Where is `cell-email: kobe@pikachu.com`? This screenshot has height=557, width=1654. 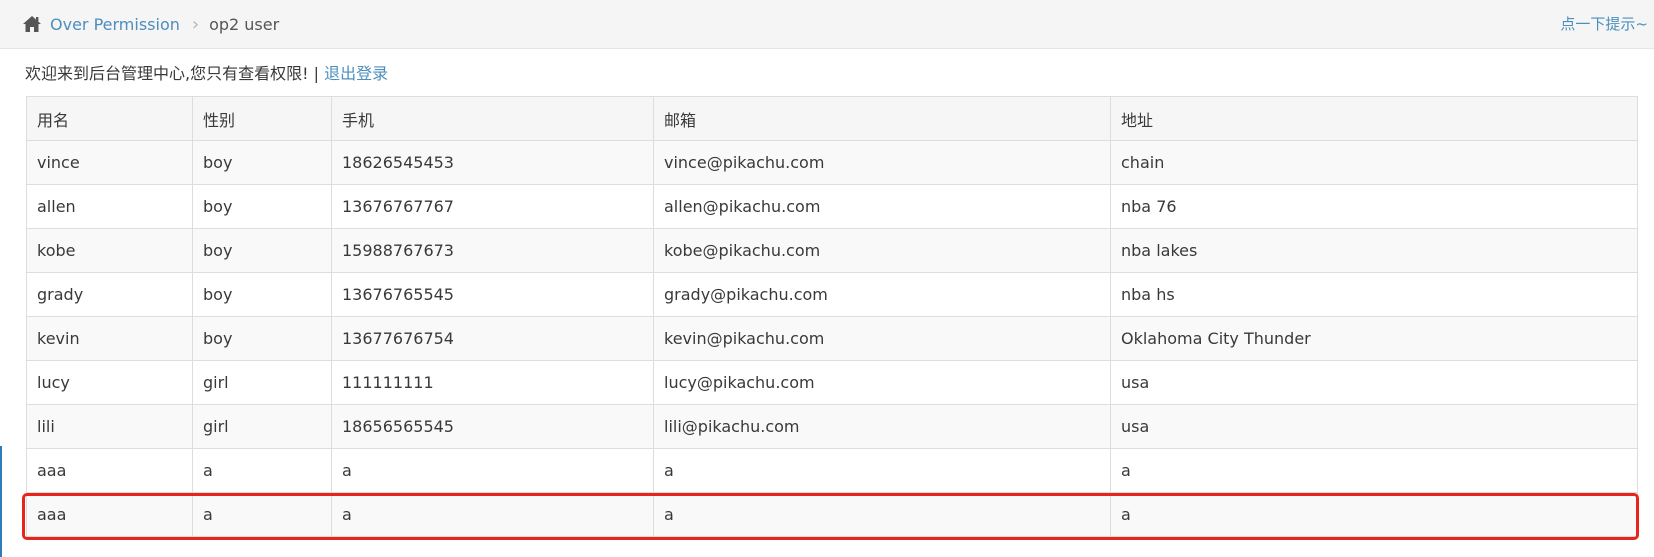
cell-email: kobe@pikachu.com is located at coordinates (882, 250).